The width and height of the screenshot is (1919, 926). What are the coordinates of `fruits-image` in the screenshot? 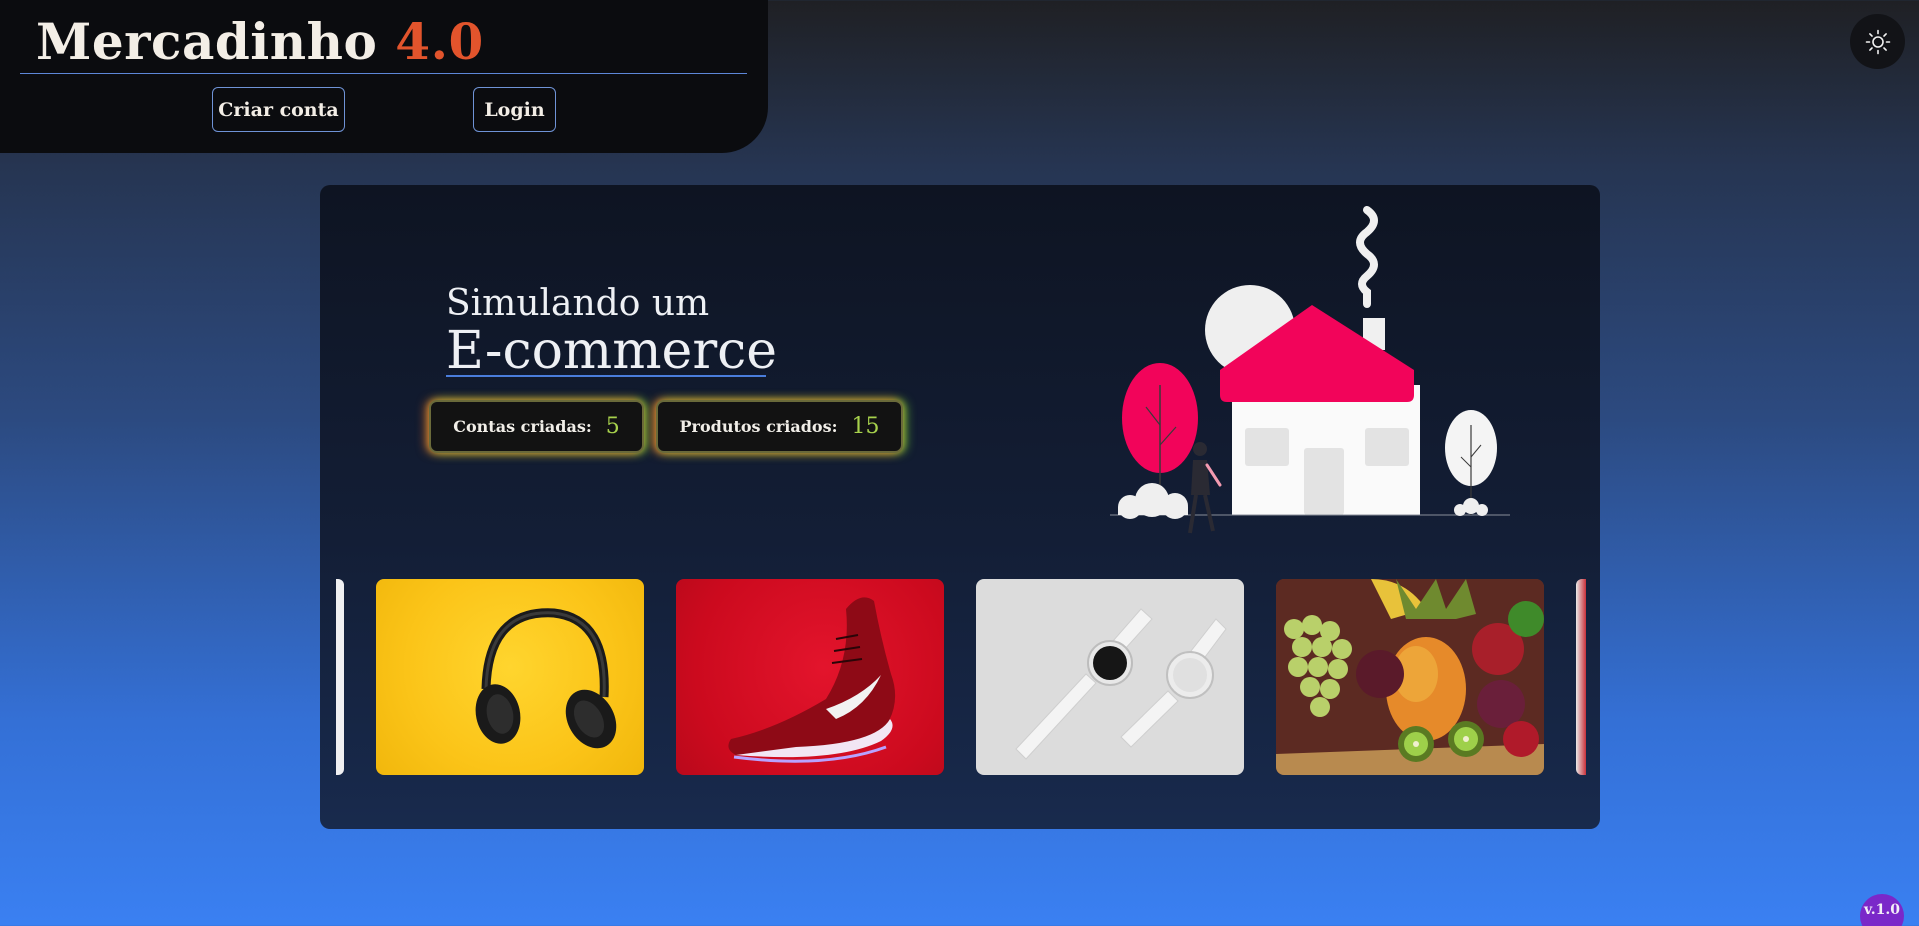 It's located at (1410, 677).